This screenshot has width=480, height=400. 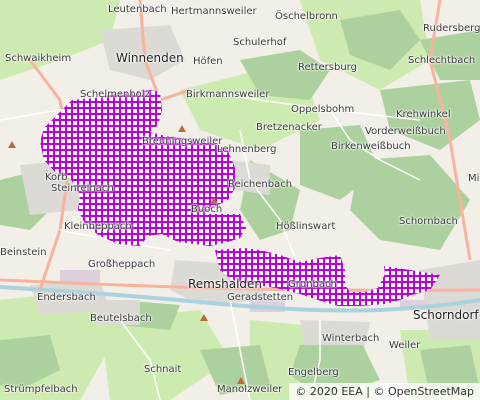 I want to click on place-label-hoesslinswart: Hößlinswart, so click(x=306, y=226).